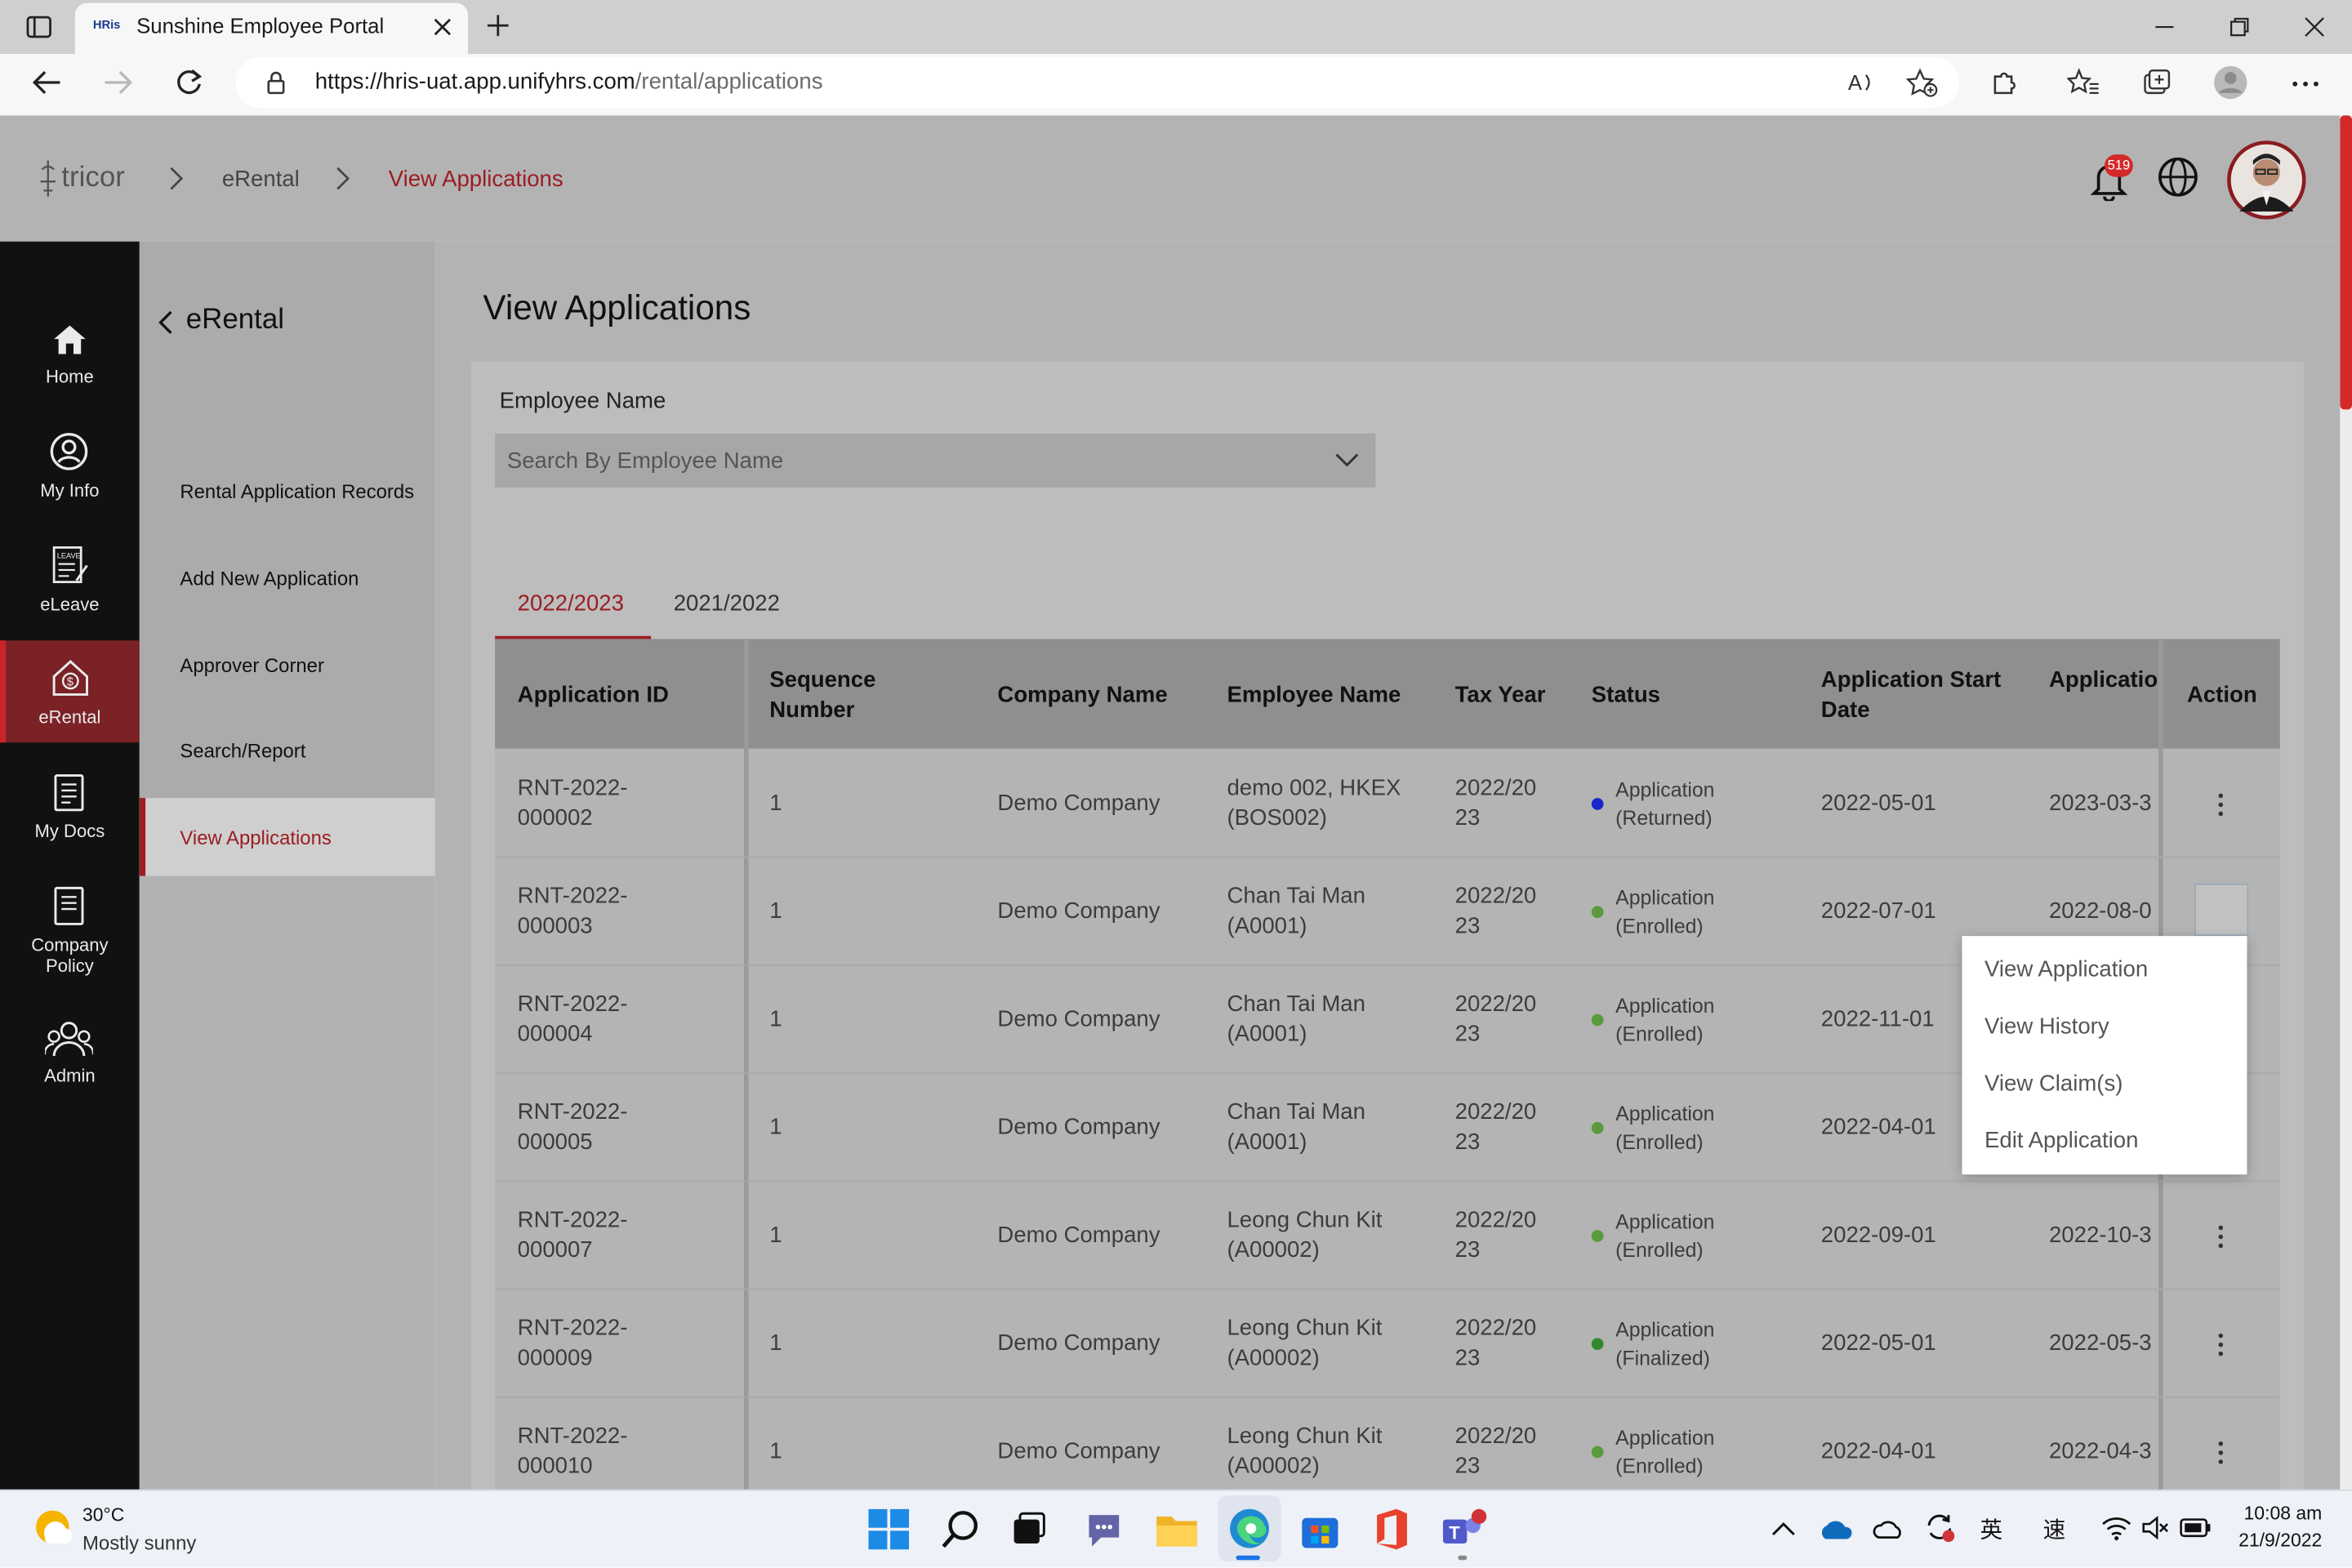  I want to click on collections-icon, so click(2156, 83).